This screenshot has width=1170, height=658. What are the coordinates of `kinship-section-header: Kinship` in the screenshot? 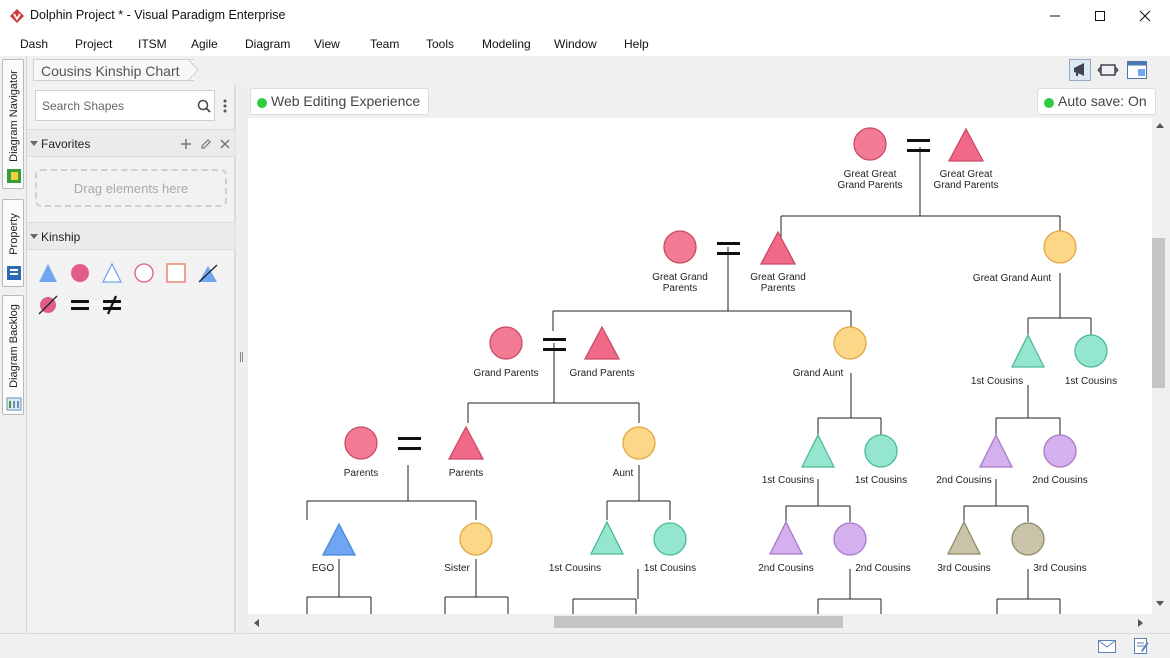 It's located at (131, 236).